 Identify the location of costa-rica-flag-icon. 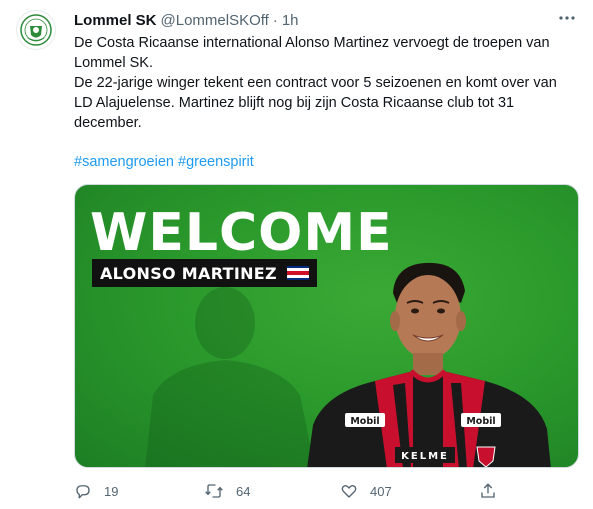
(297, 273).